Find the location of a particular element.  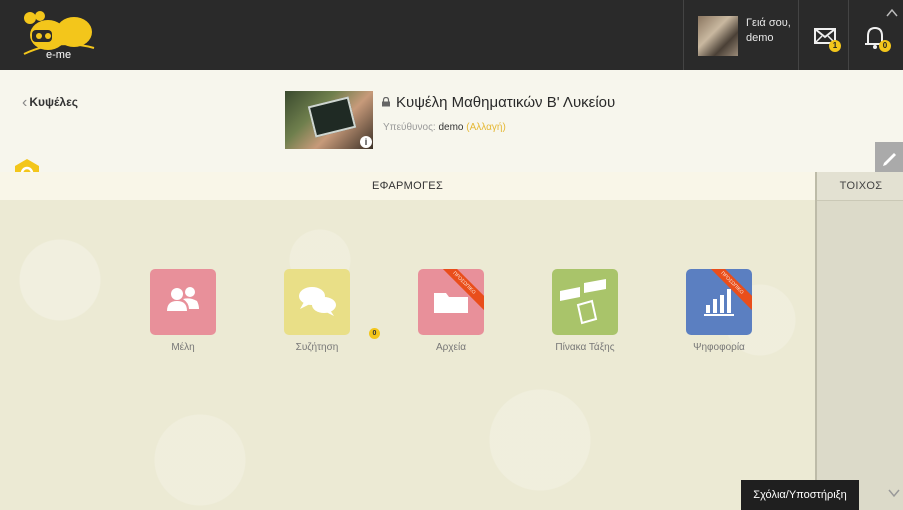

poll-icon is located at coordinates (719, 302).